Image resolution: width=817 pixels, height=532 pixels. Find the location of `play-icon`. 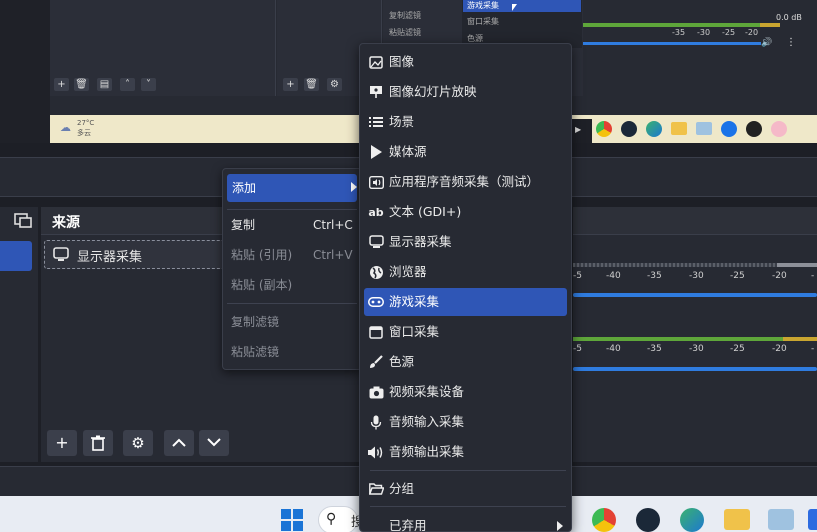

play-icon is located at coordinates (376, 152).